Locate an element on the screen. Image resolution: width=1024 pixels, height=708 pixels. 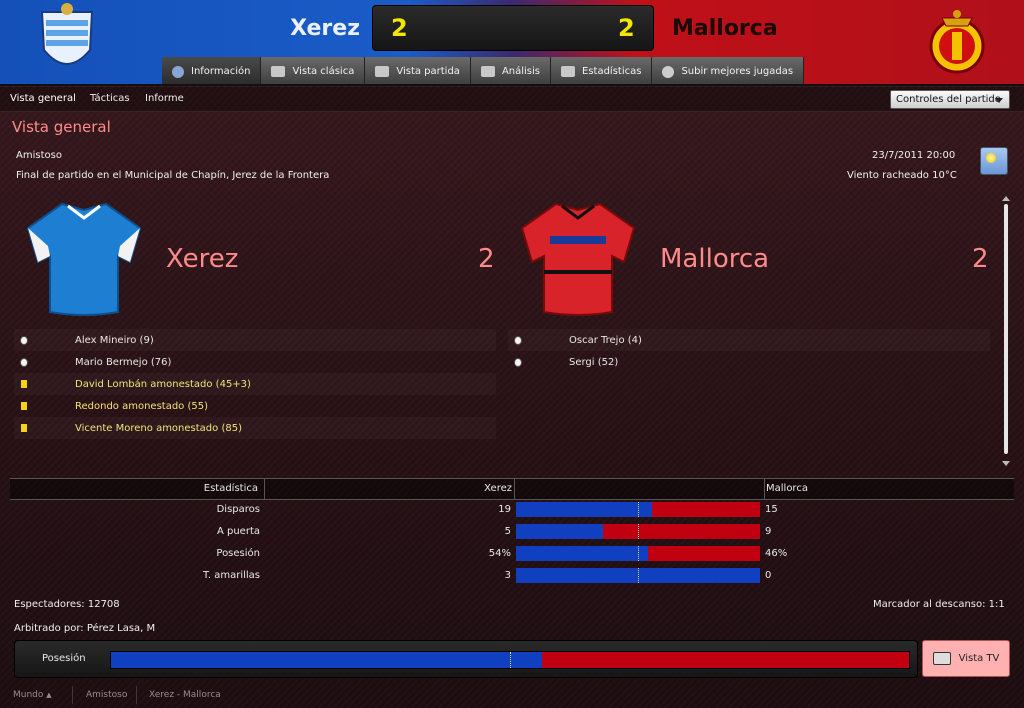
match-datetime: 23/7/2011 20:00 is located at coordinates (914, 155).